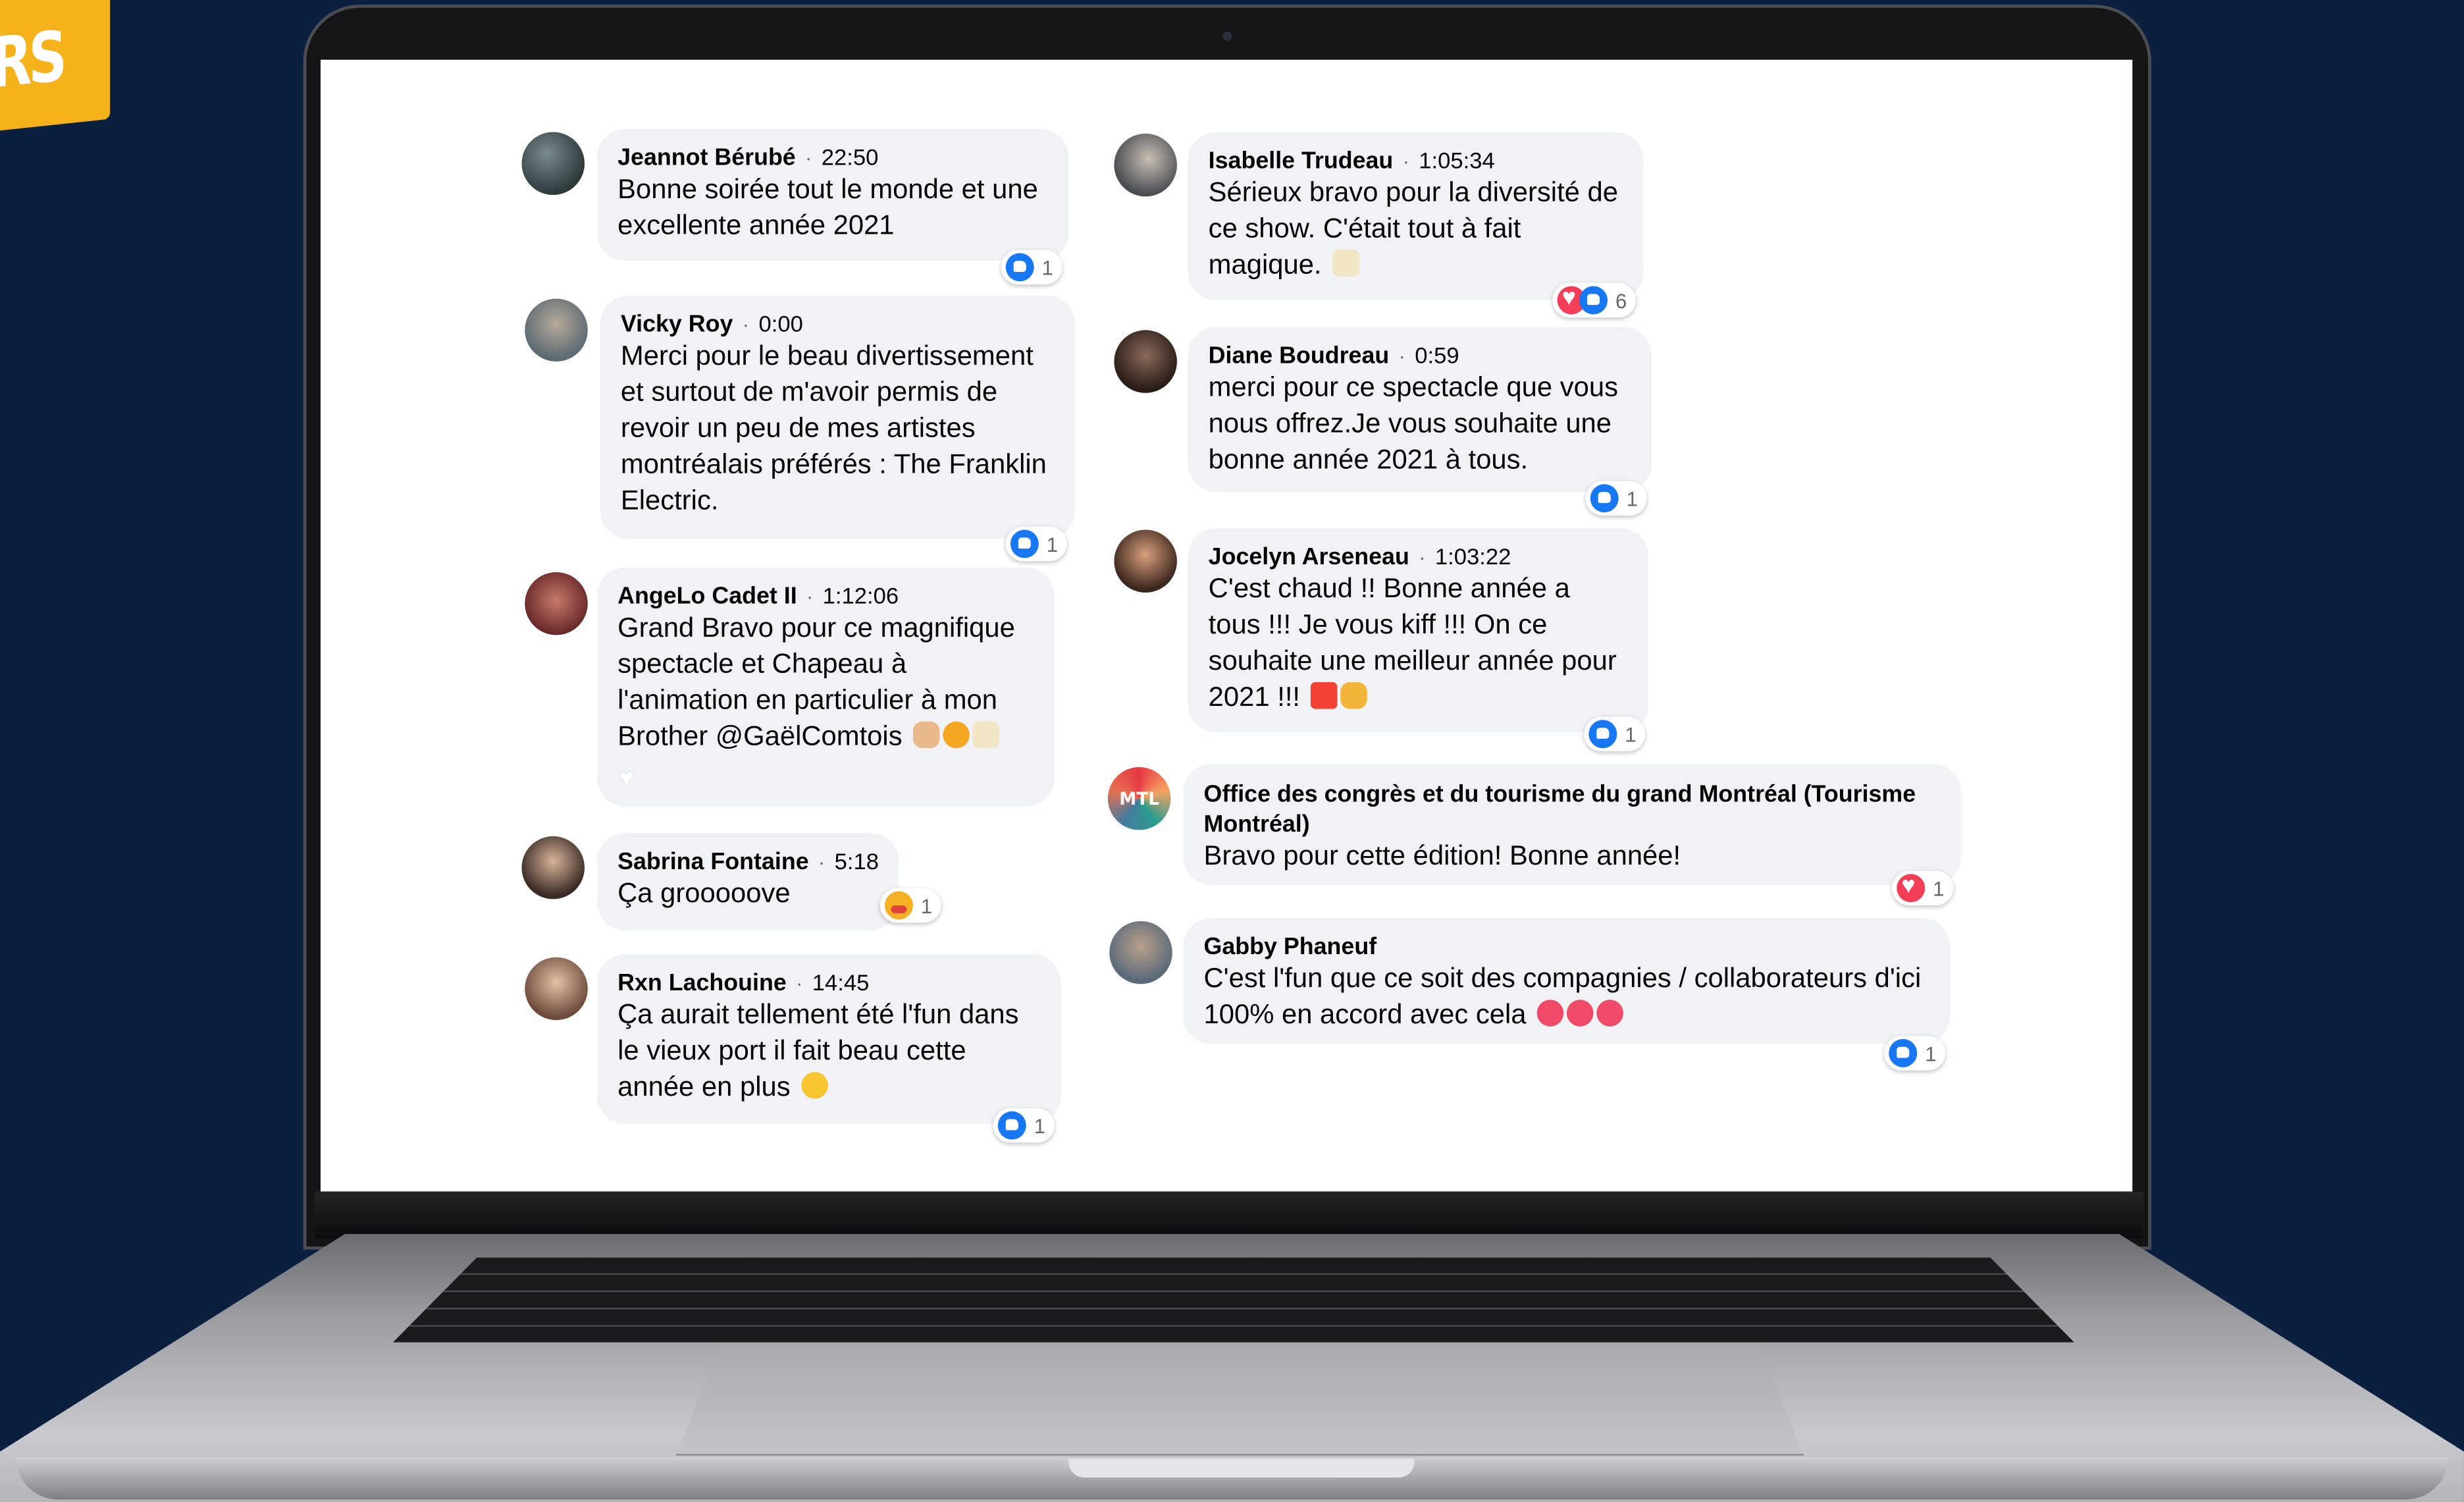 This screenshot has width=2464, height=1502. I want to click on comment-author: Gabby Phaneuf, so click(1566, 948).